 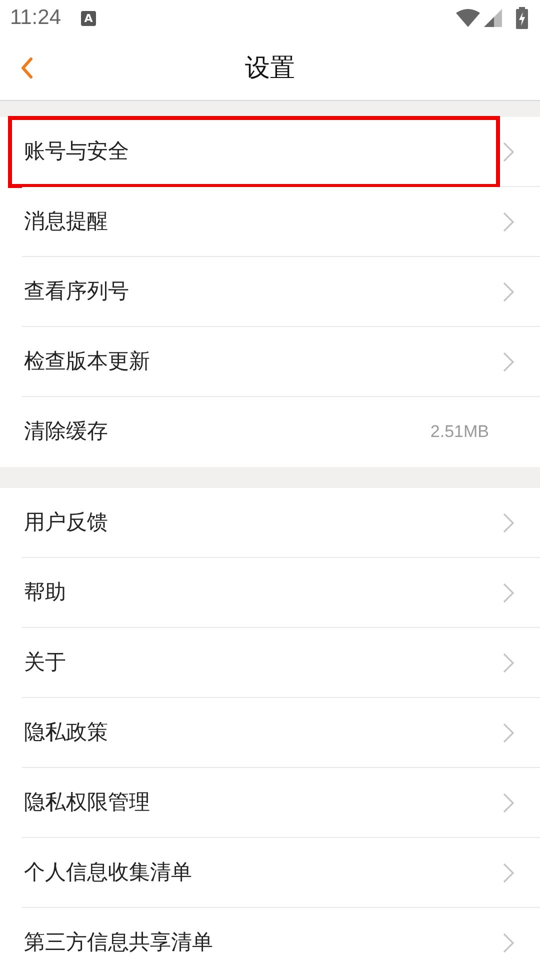 What do you see at coordinates (468, 18) in the screenshot?
I see `wifi-icon` at bounding box center [468, 18].